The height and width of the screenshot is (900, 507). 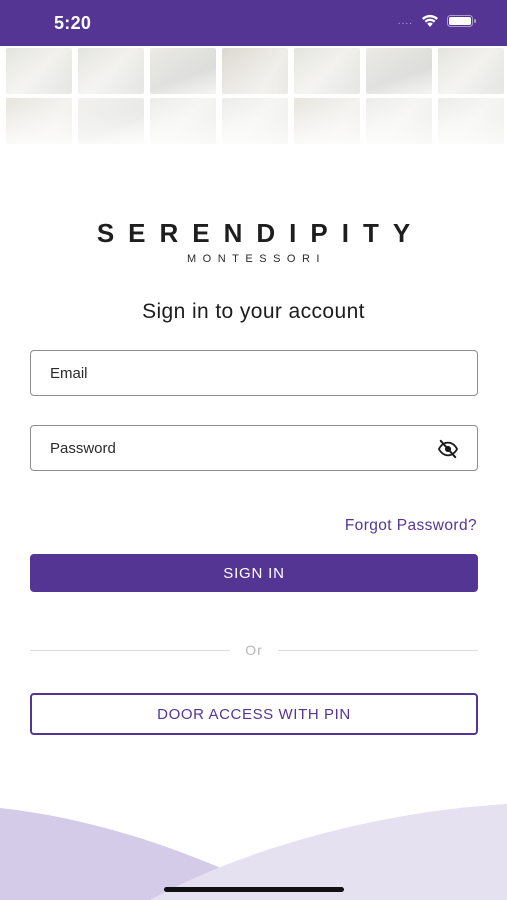 I want to click on status-time: 5:20, so click(x=73, y=23).